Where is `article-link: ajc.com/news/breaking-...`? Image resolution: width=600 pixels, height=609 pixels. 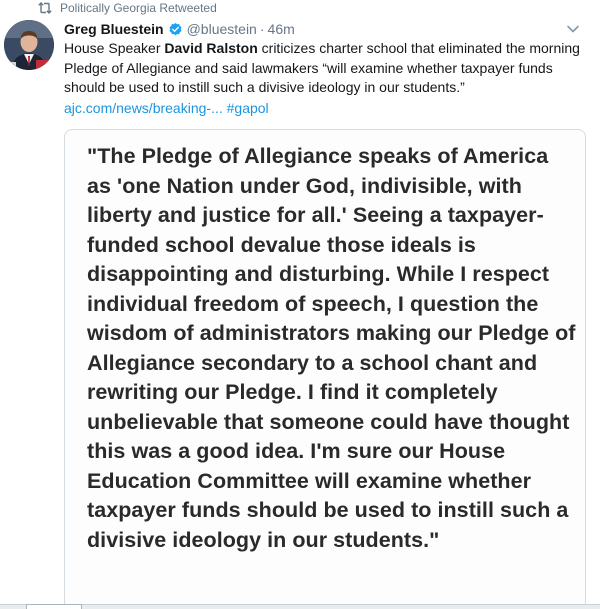 article-link: ajc.com/news/breaking-... is located at coordinates (143, 108).